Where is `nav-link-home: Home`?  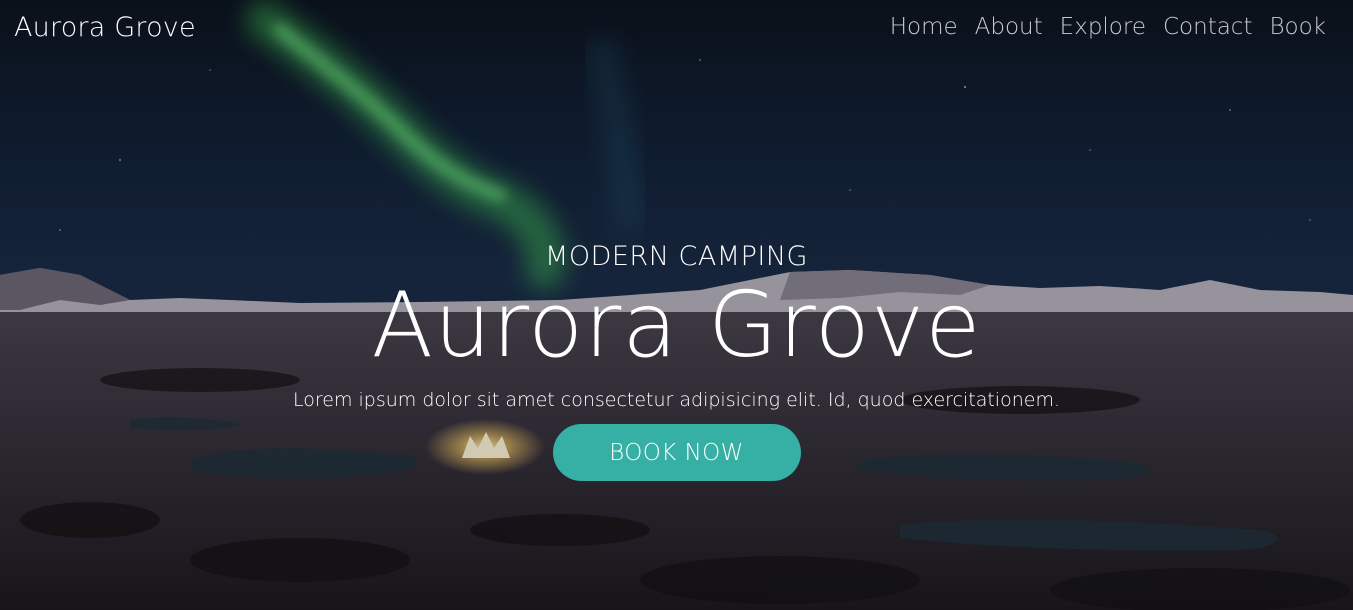 nav-link-home: Home is located at coordinates (924, 27).